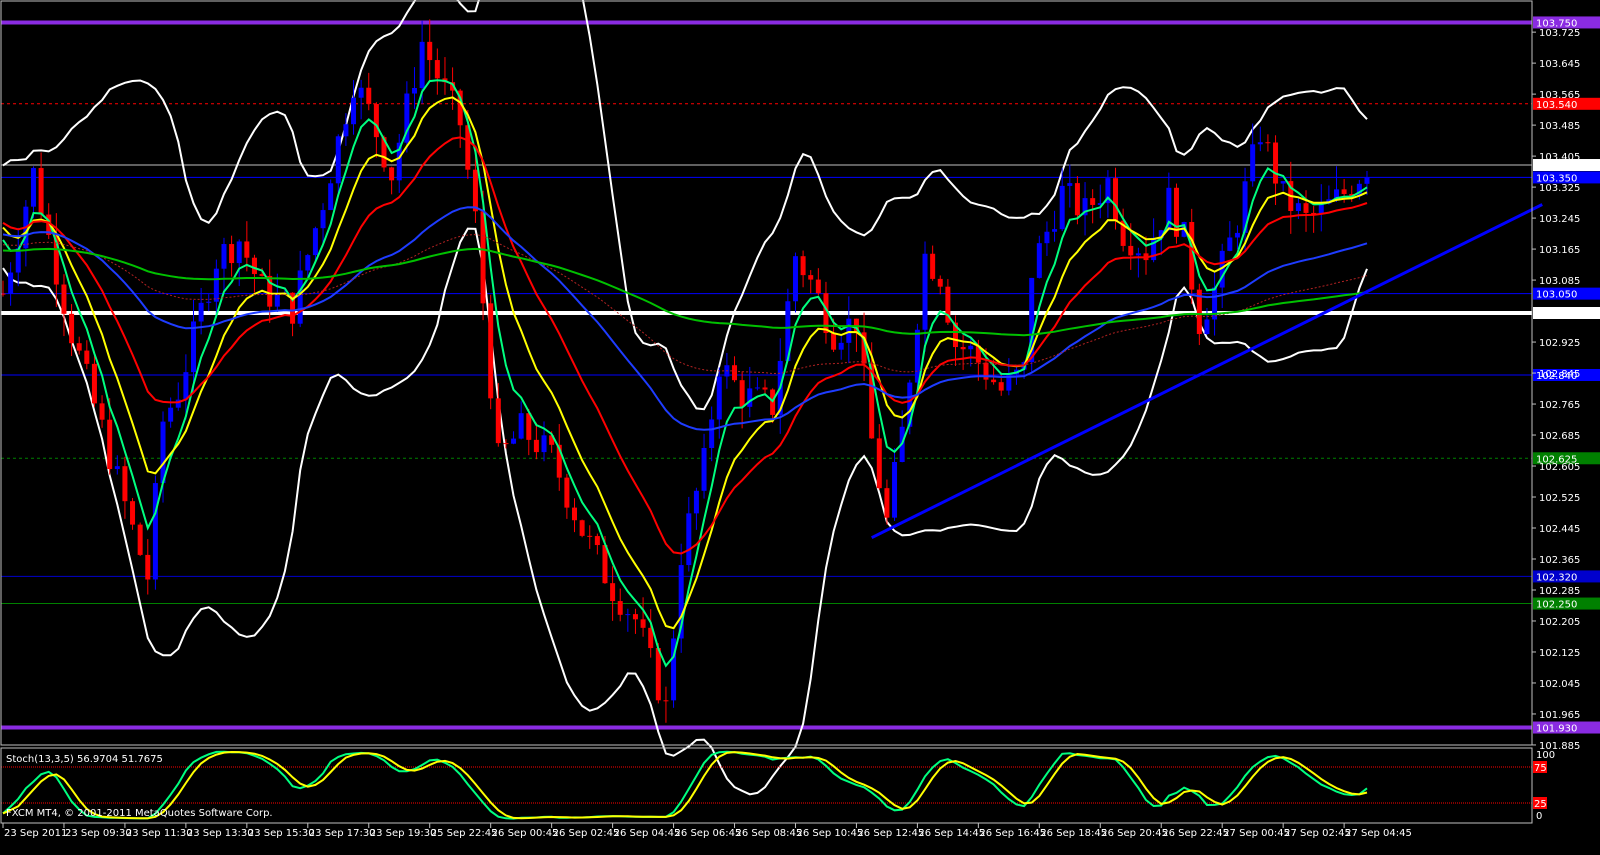 The image size is (1600, 855). I want to click on price-tick-label: 102.365, so click(1559, 560).